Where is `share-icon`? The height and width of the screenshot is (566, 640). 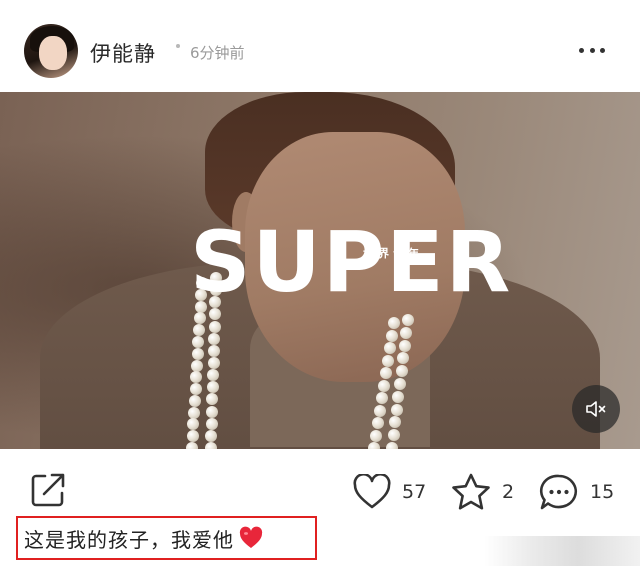
share-icon is located at coordinates (48, 490).